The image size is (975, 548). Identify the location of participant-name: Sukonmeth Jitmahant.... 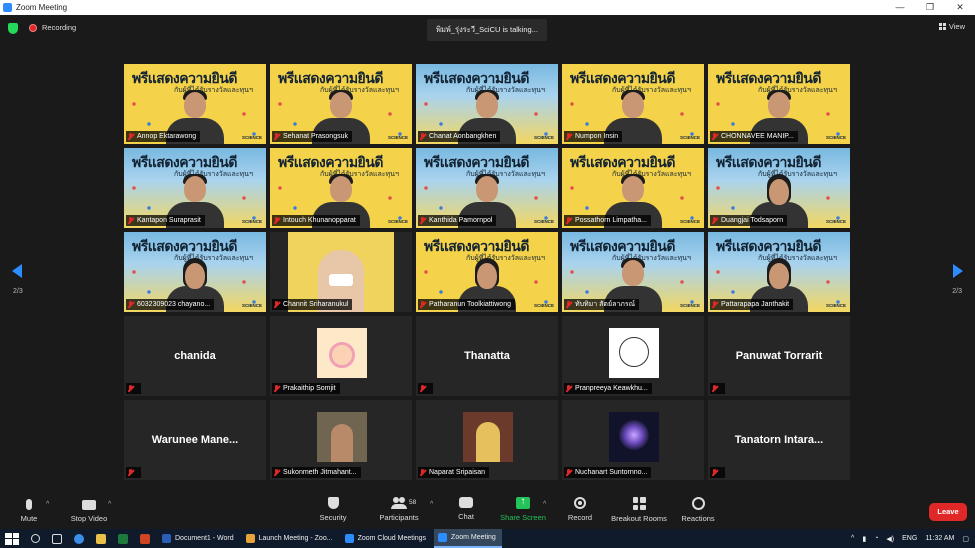
(320, 472).